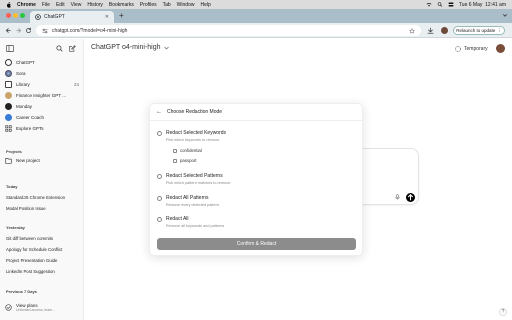 This screenshot has height=320, width=512. What do you see at coordinates (8, 95) in the screenshot?
I see `gpt-avatar-icon` at bounding box center [8, 95].